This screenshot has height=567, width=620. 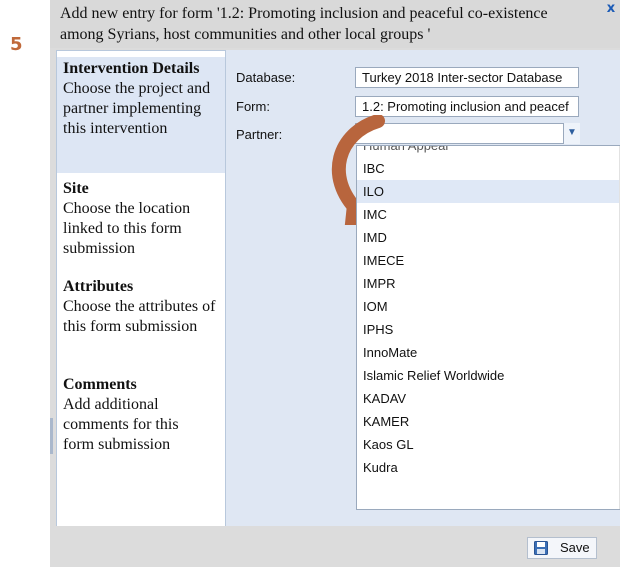 What do you see at coordinates (488, 237) in the screenshot?
I see `list-item: IMD` at bounding box center [488, 237].